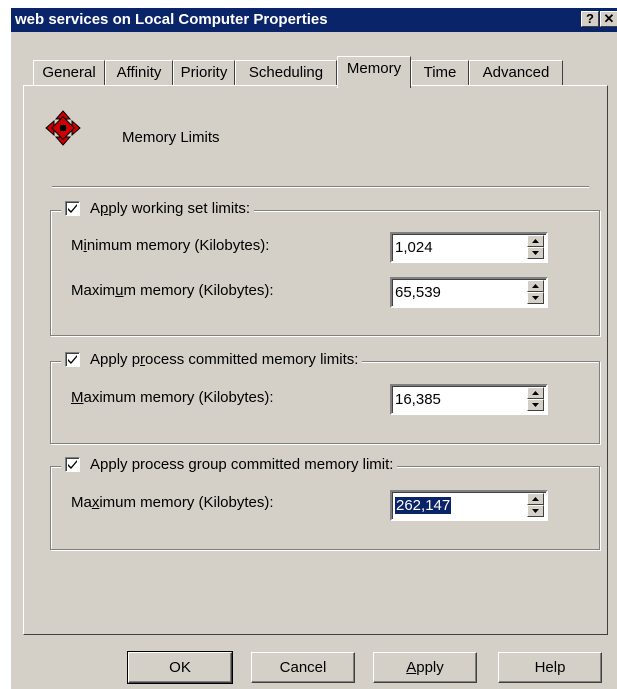  What do you see at coordinates (170, 208) in the screenshot?
I see `working-set-label: Apply working set limits:` at bounding box center [170, 208].